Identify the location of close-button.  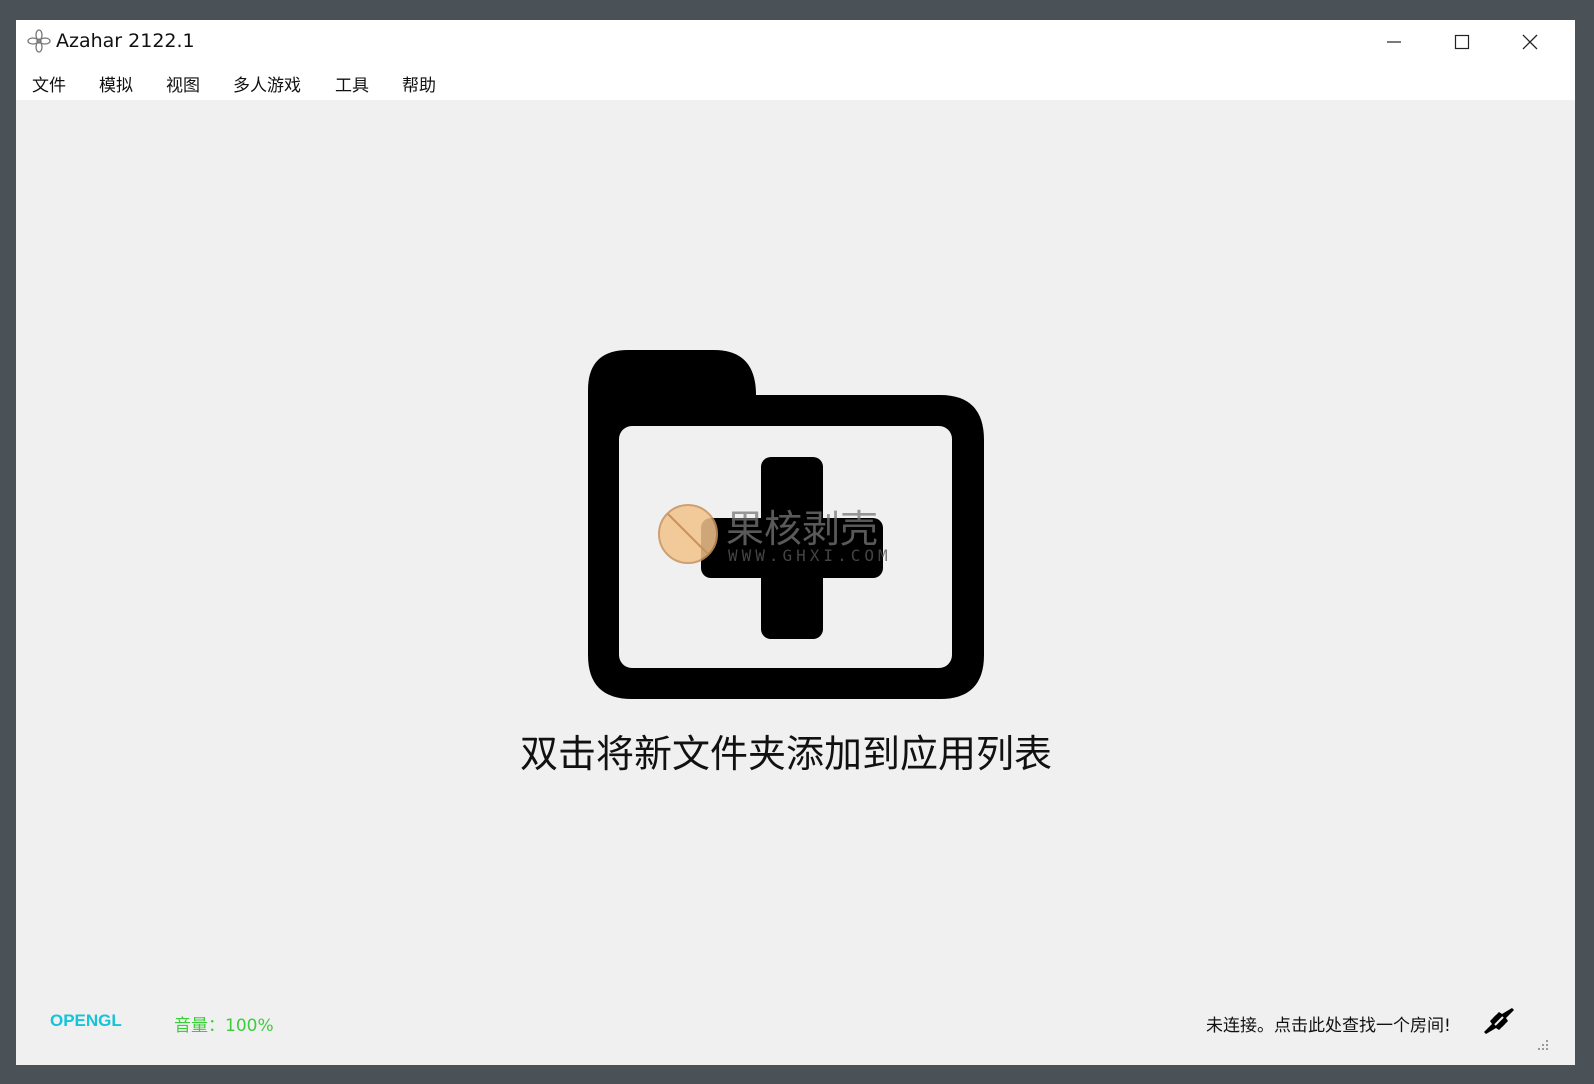
(1530, 41).